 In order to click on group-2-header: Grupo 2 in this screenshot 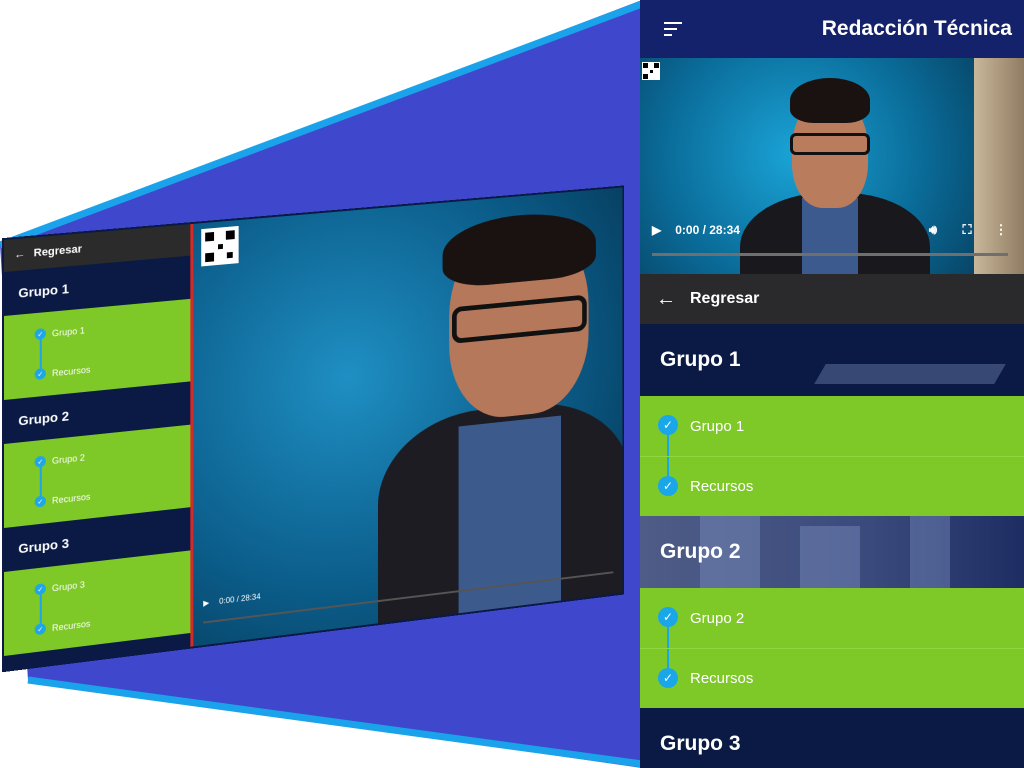, I will do `click(832, 552)`.